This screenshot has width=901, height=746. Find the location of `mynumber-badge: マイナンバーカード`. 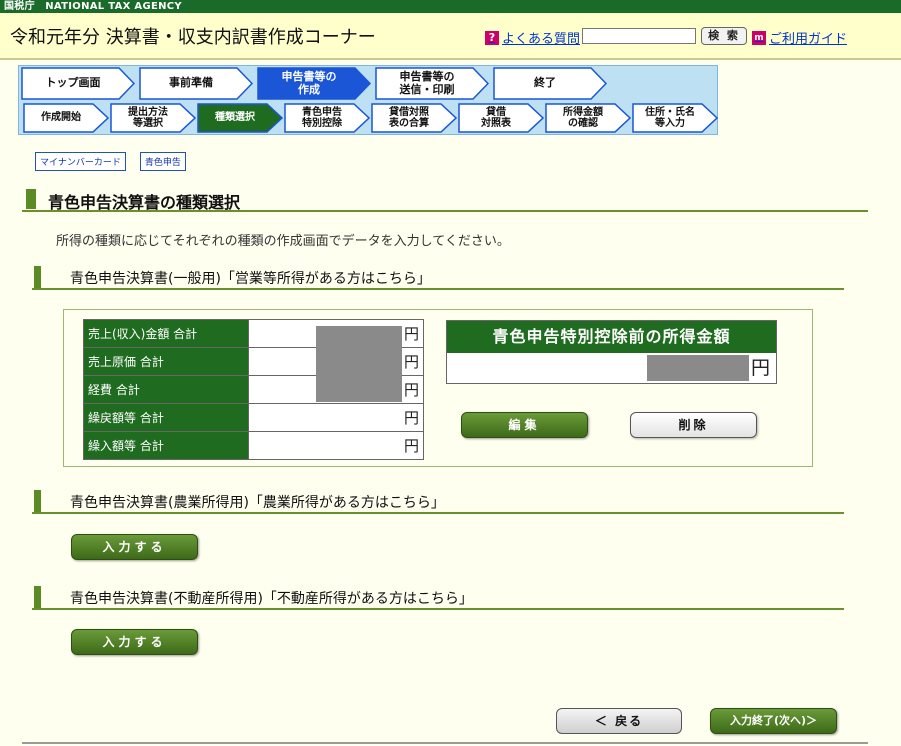

mynumber-badge: マイナンバーカード is located at coordinates (80, 161).